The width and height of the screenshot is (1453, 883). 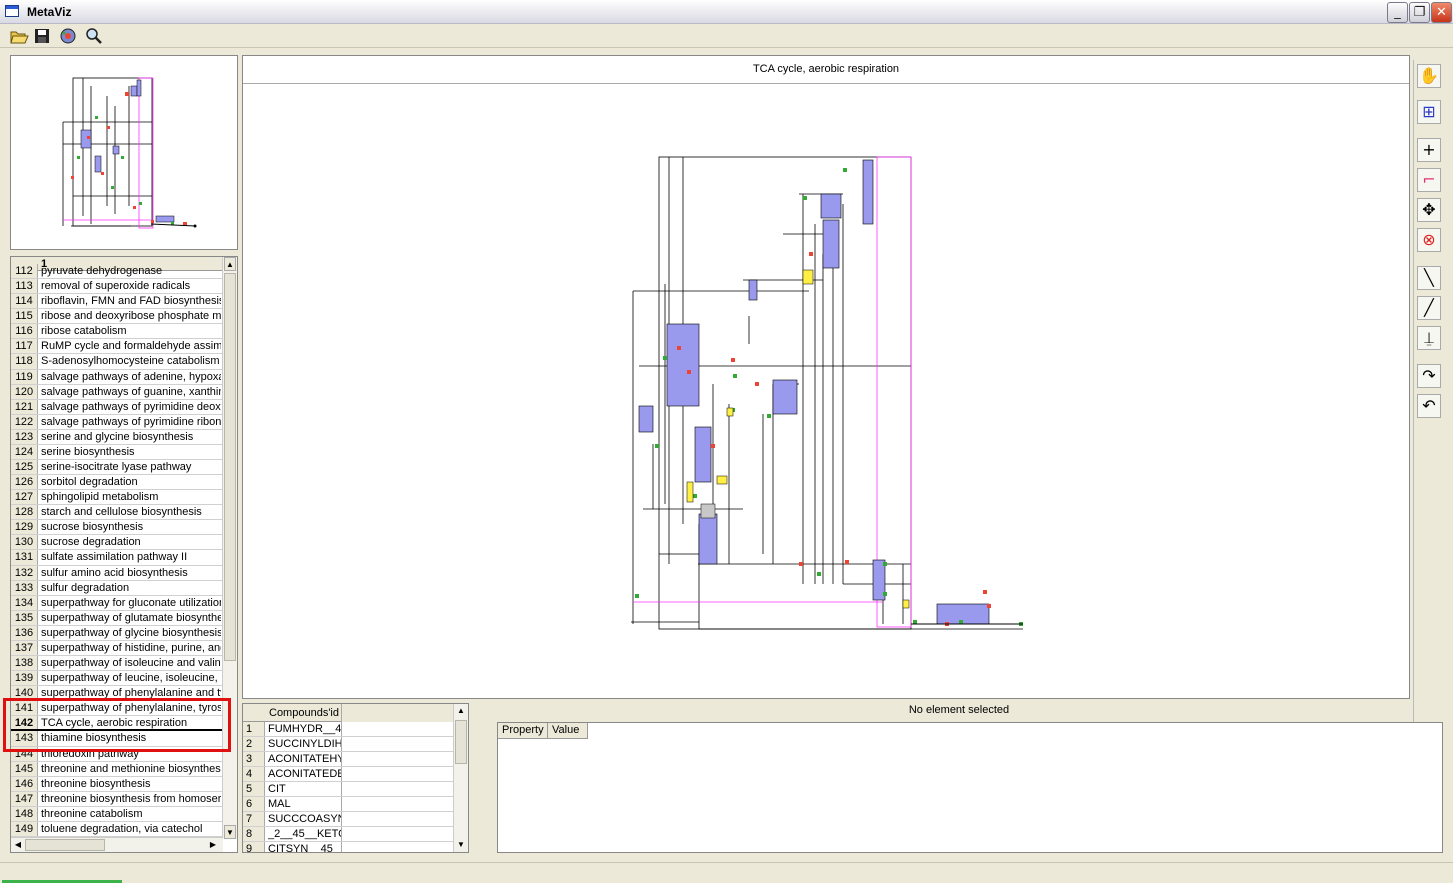 I want to click on pathway-row-number: 114, so click(x=24, y=301).